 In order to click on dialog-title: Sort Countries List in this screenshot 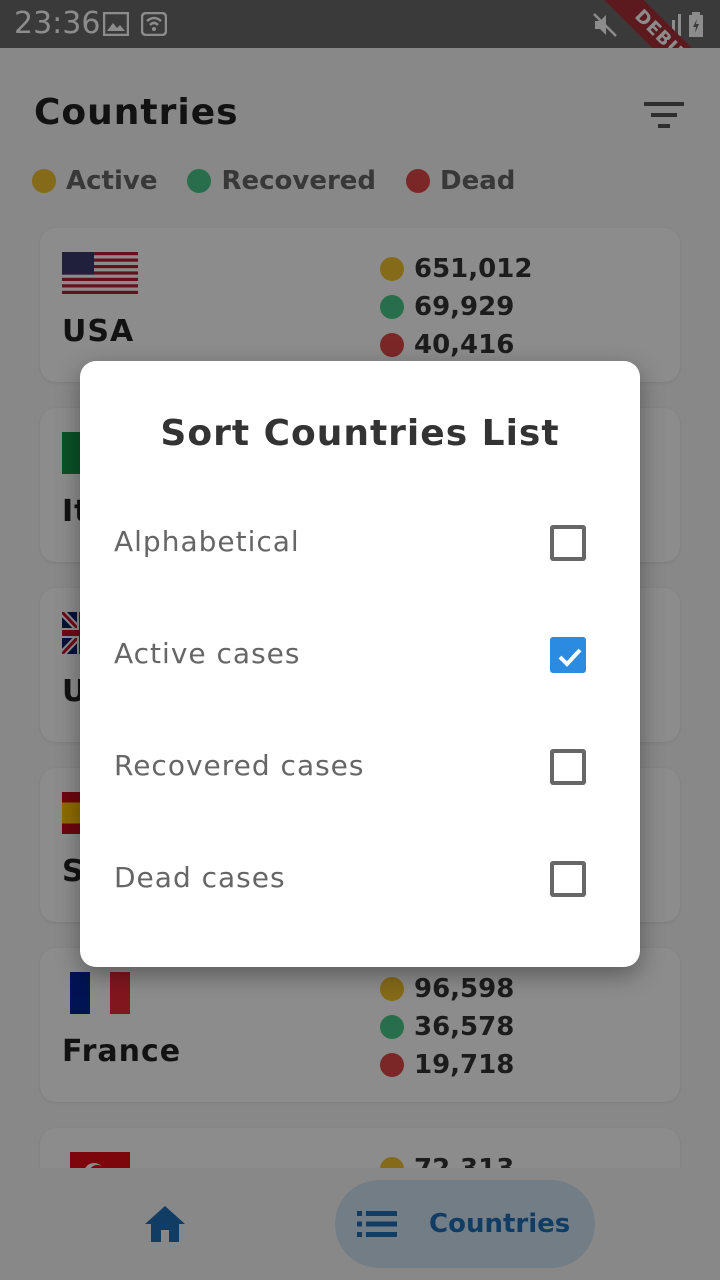, I will do `click(360, 433)`.